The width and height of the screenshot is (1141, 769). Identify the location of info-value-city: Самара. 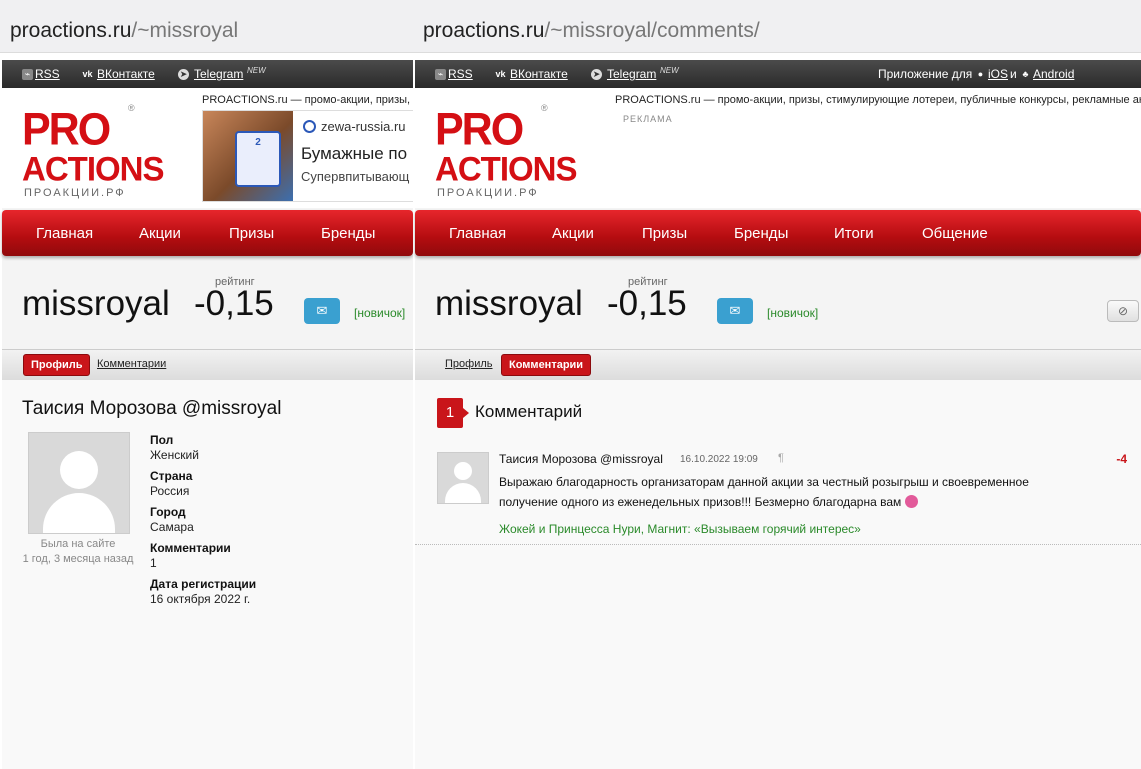
(172, 527).